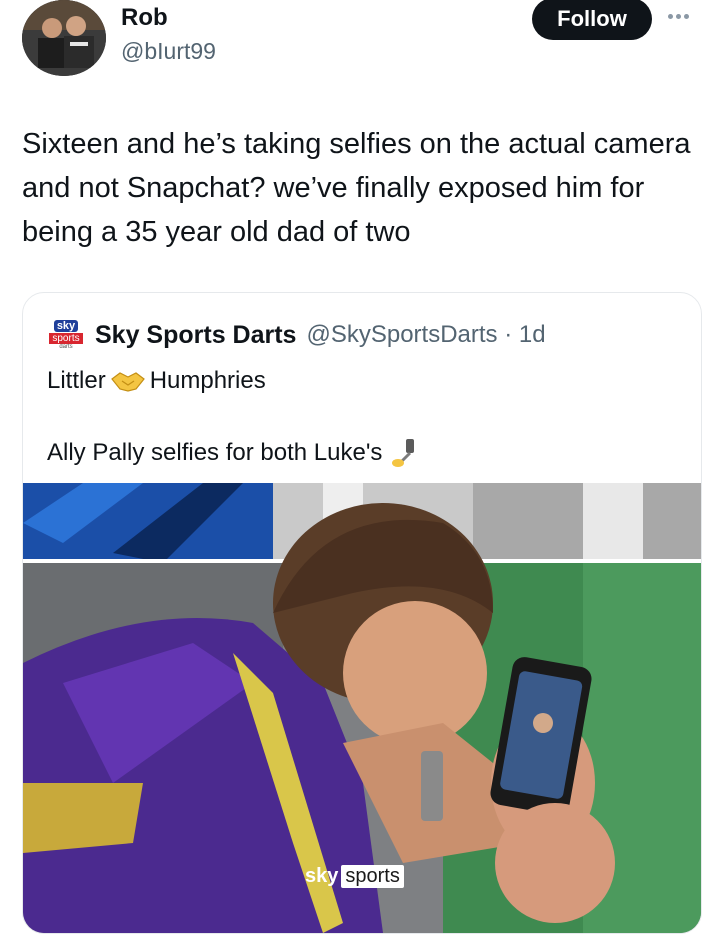  I want to click on sky-sports-watermark: sky sports, so click(354, 876).